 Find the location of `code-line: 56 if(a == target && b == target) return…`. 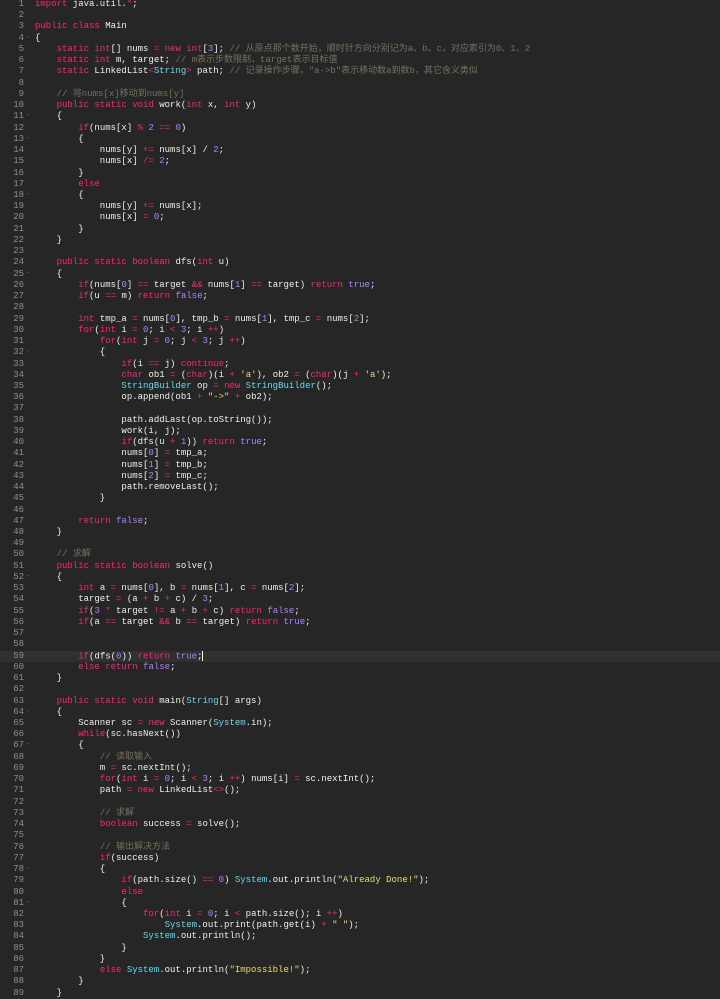

code-line: 56 if(a == target && b == target) return… is located at coordinates (360, 622).